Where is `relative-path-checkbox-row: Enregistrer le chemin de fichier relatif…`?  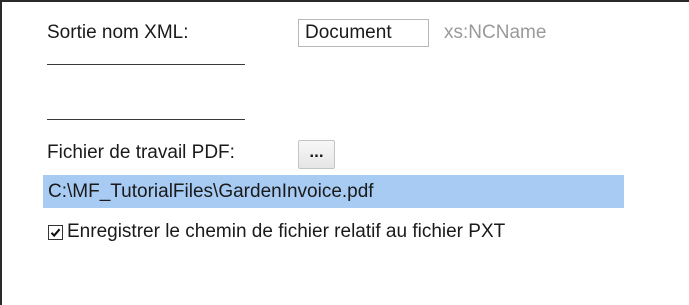
relative-path-checkbox-row: Enregistrer le chemin de fichier relatif… is located at coordinates (276, 232).